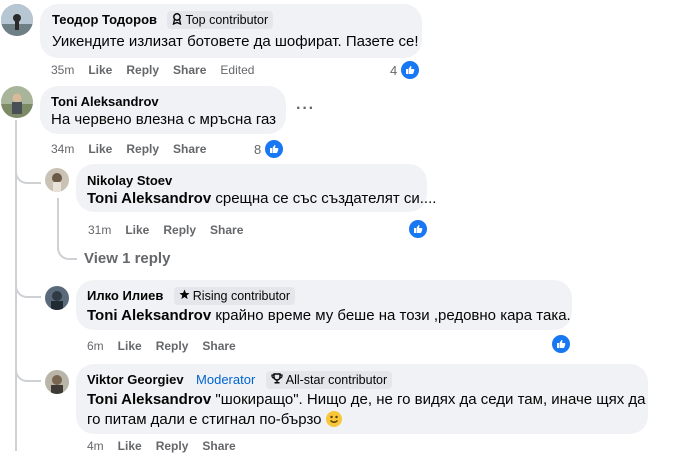 The height and width of the screenshot is (453, 676). I want to click on more-options-button: ···, so click(305, 109).